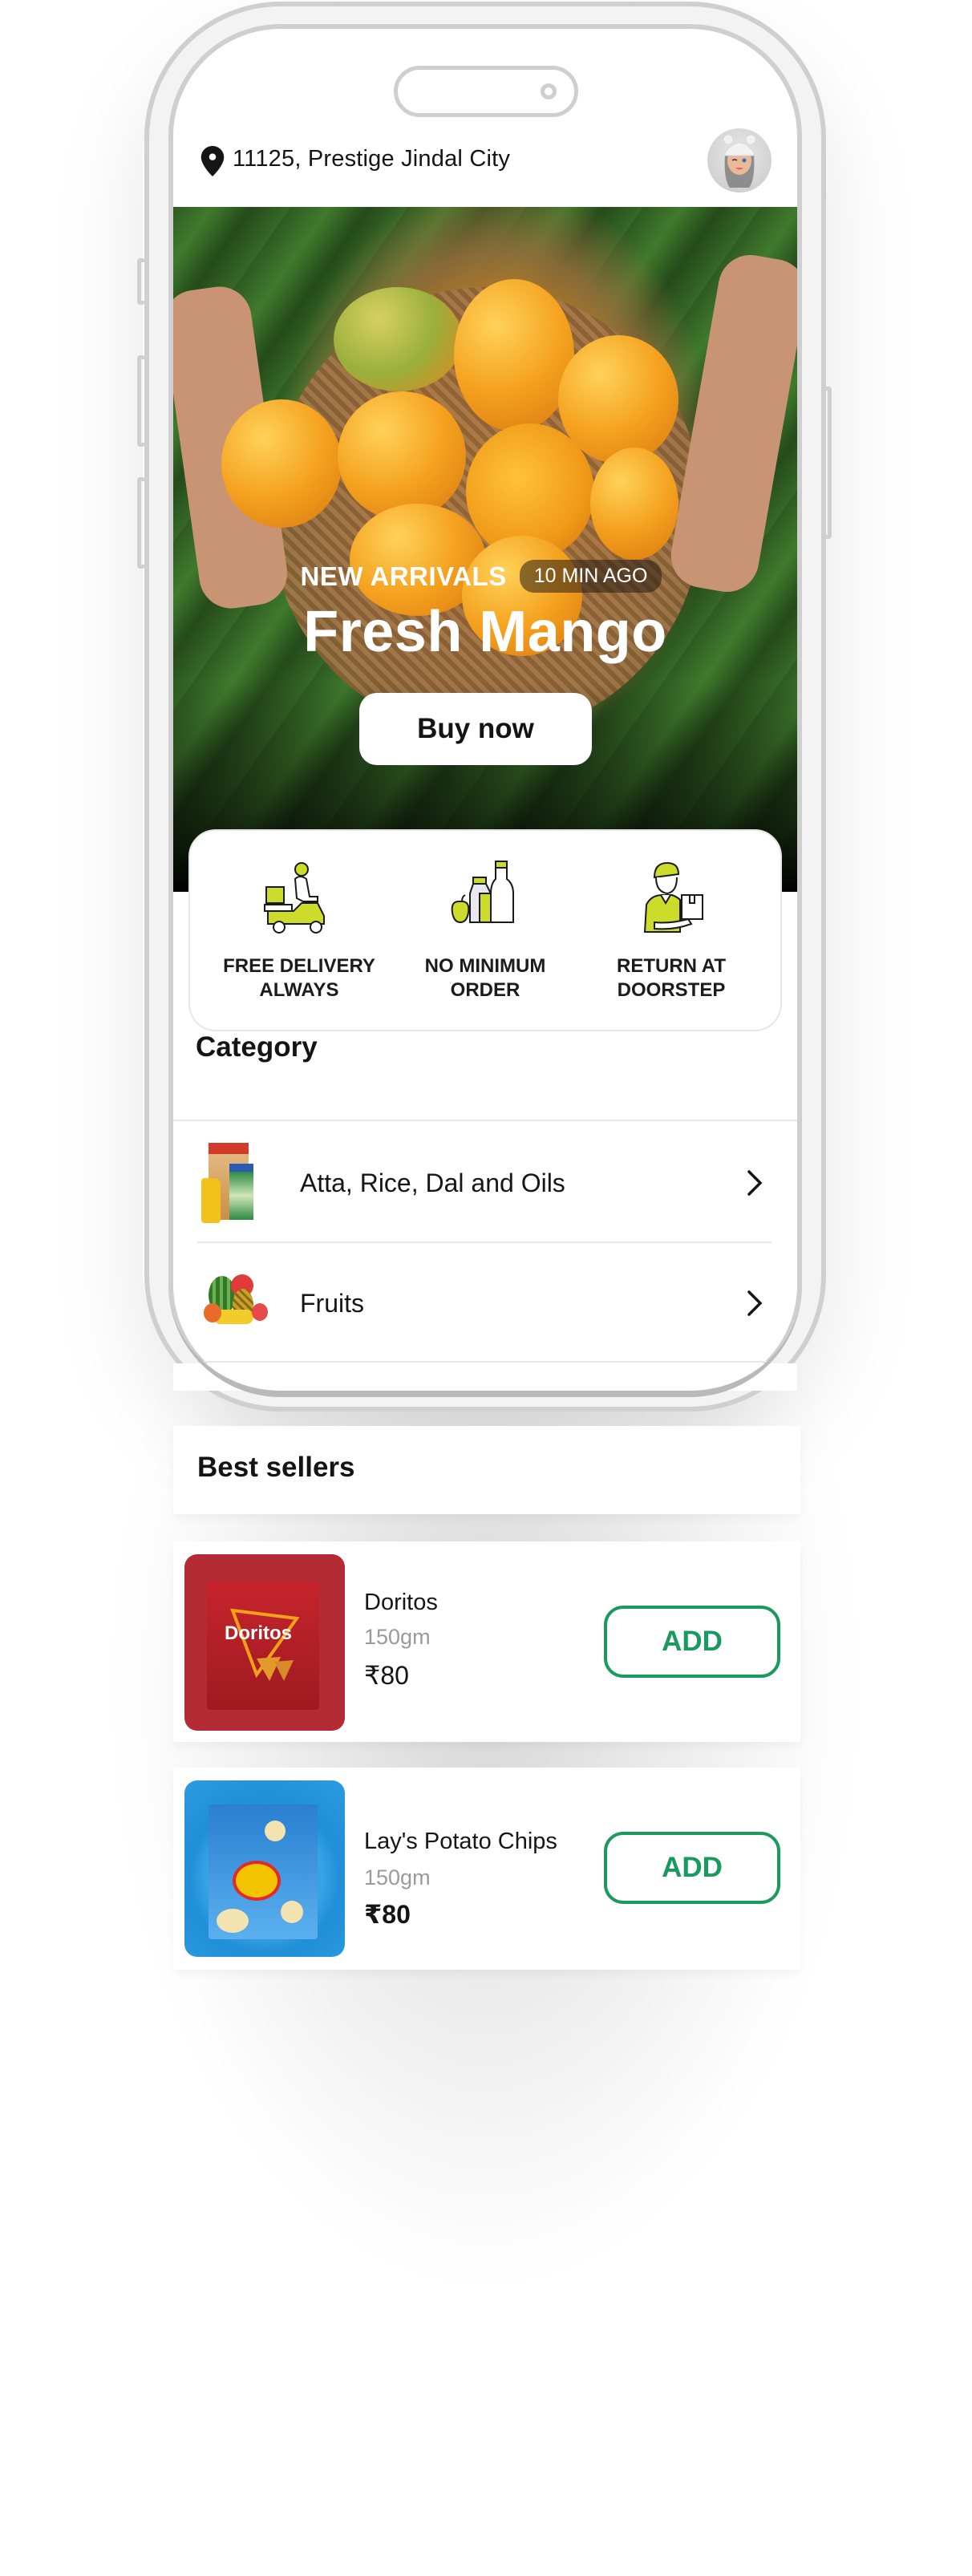  Describe the element at coordinates (485, 1340) in the screenshot. I see `phone-screen-bottom-edge` at that location.